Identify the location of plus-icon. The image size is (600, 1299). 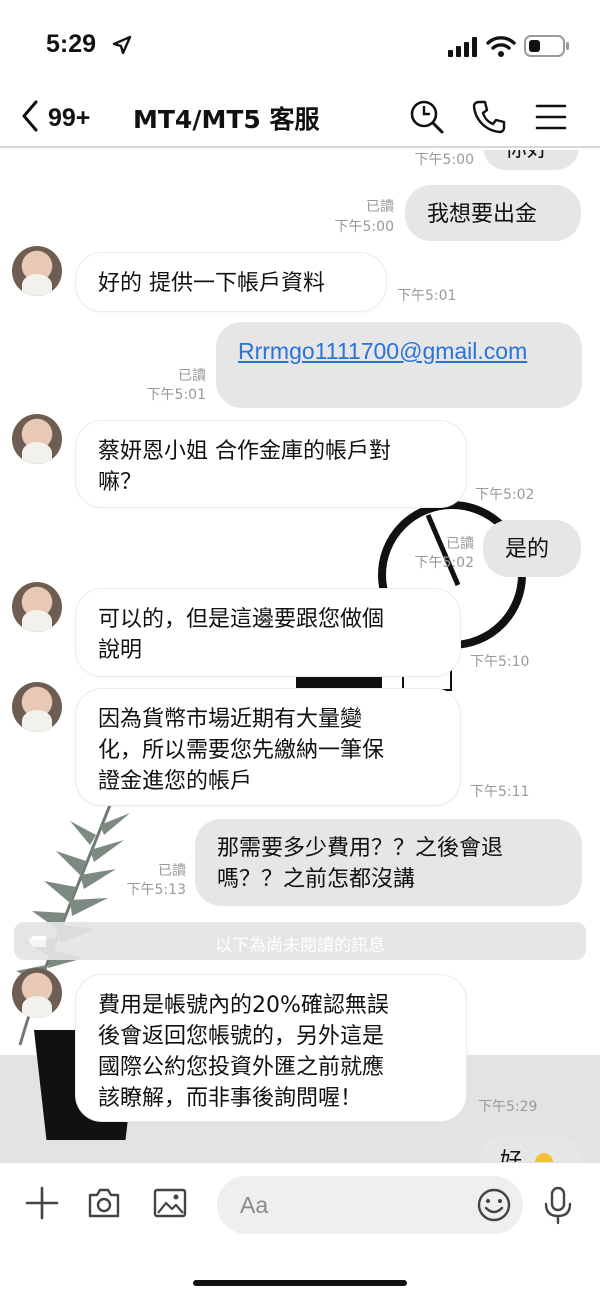
(42, 1205).